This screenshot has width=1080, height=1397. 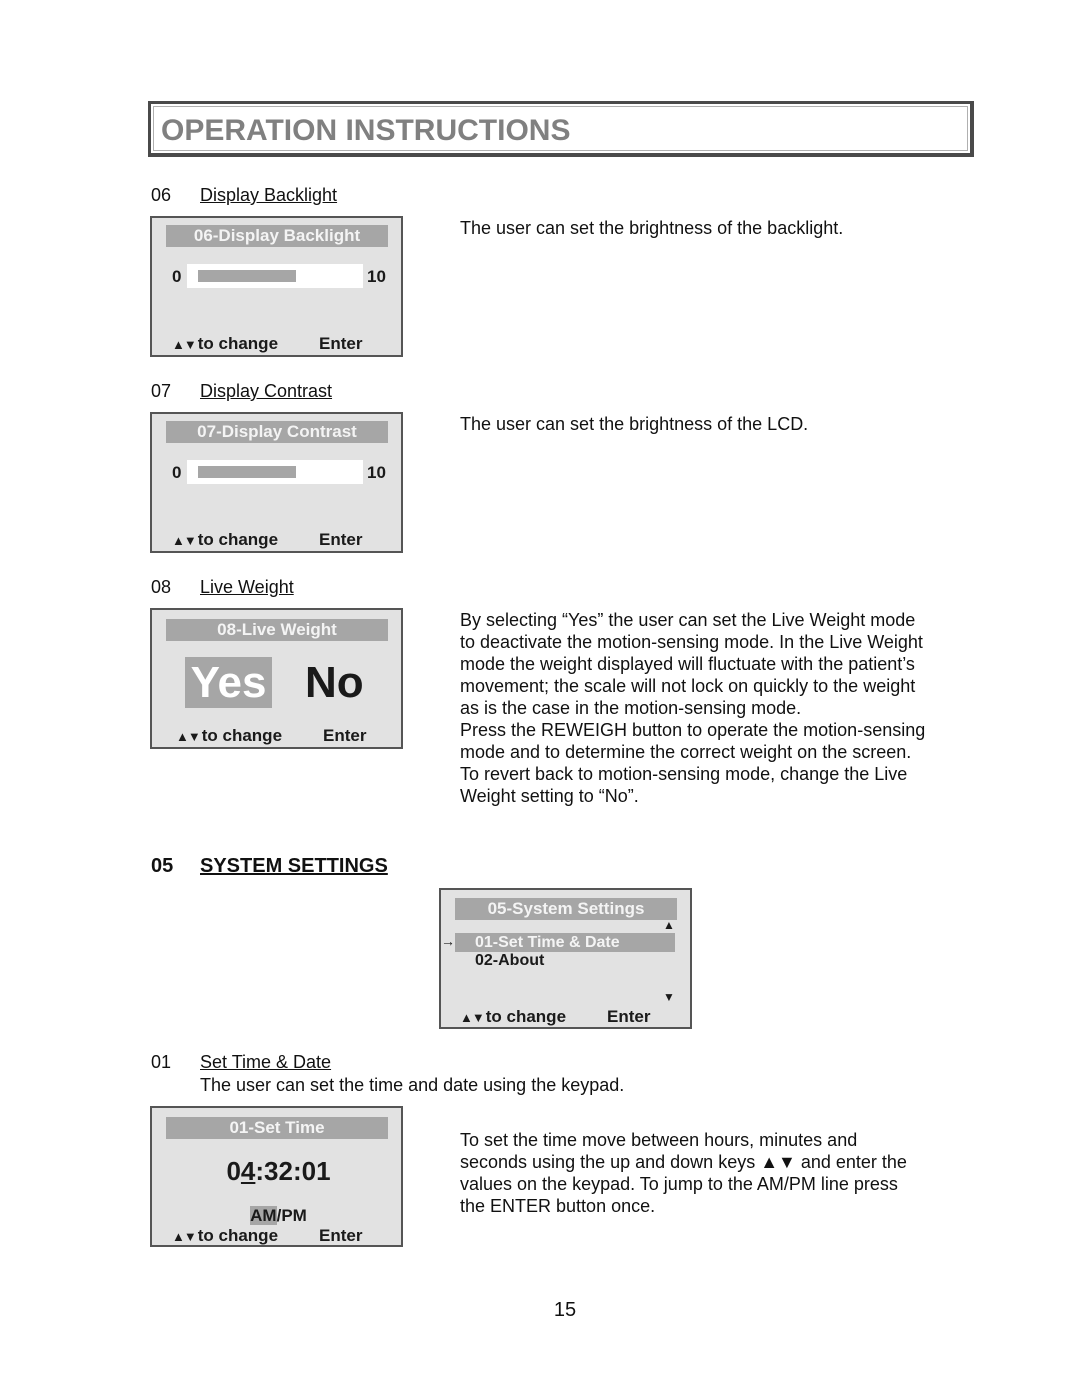 I want to click on menu-item-about: 02-About, so click(x=510, y=960).